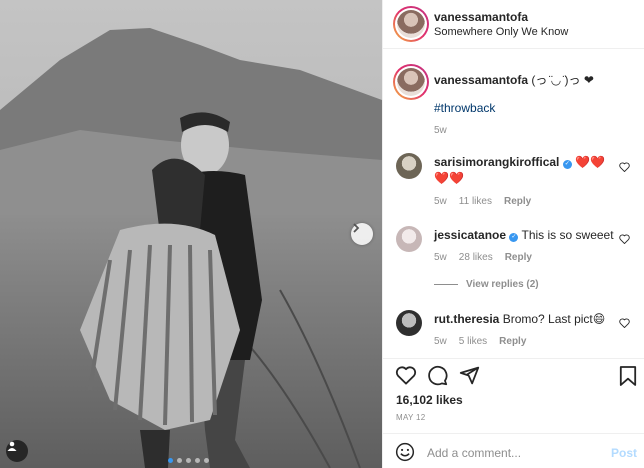 The image size is (644, 468). I want to click on comment-likes: 11 likes, so click(475, 201).